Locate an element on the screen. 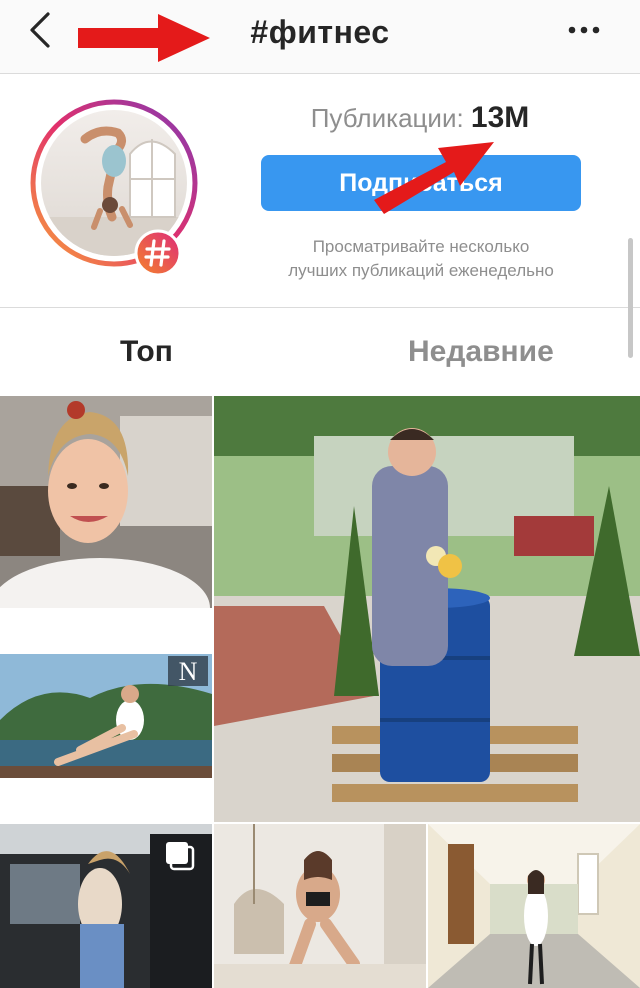  hashtag-avatar is located at coordinates (116, 188).